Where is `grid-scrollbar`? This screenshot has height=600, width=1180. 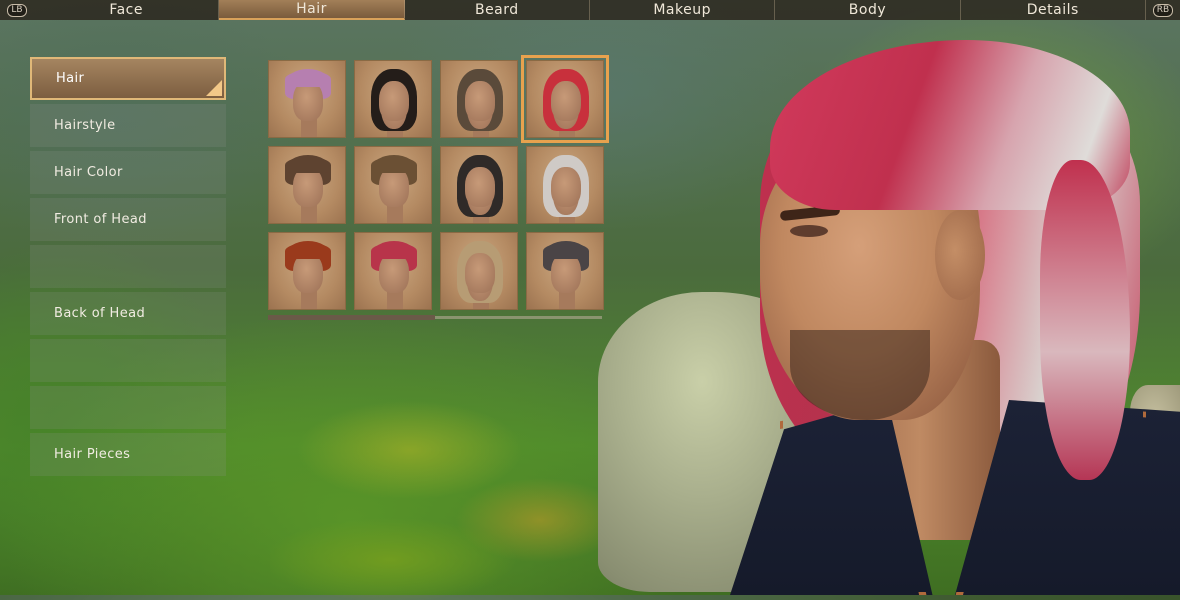
grid-scrollbar is located at coordinates (435, 317).